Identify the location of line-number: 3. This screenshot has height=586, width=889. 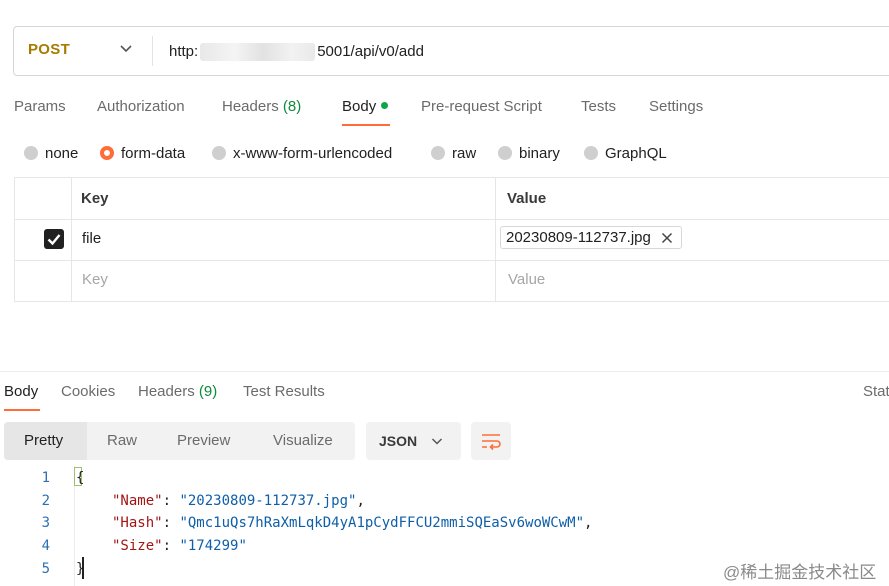
(45, 523).